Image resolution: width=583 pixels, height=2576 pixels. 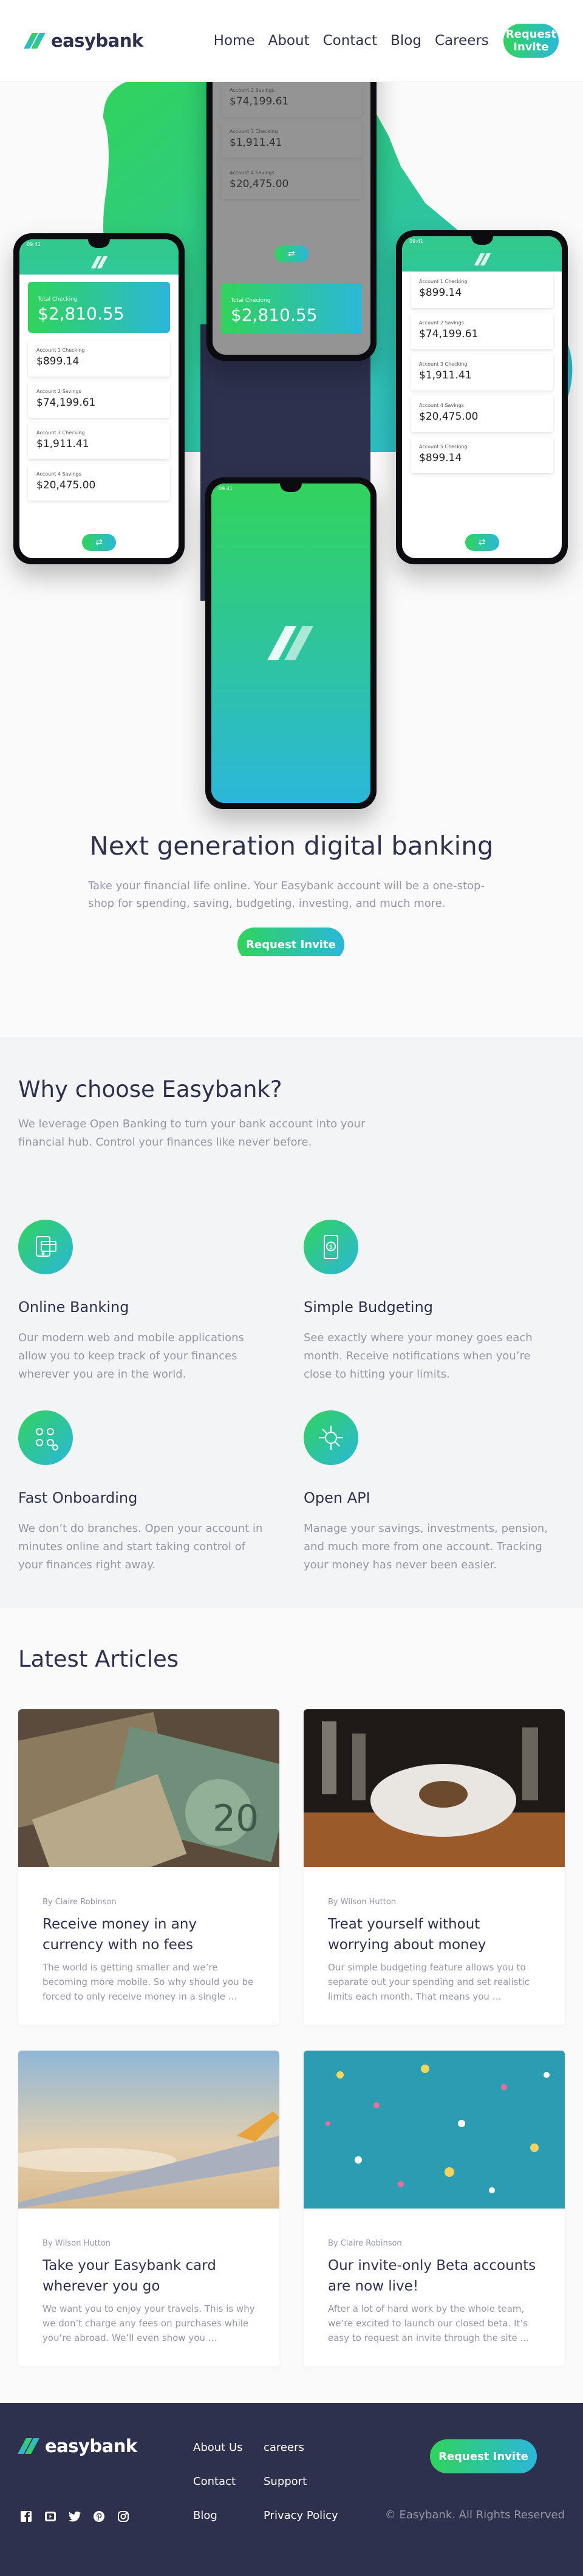 What do you see at coordinates (435, 1788) in the screenshot?
I see `article-image-restaurant` at bounding box center [435, 1788].